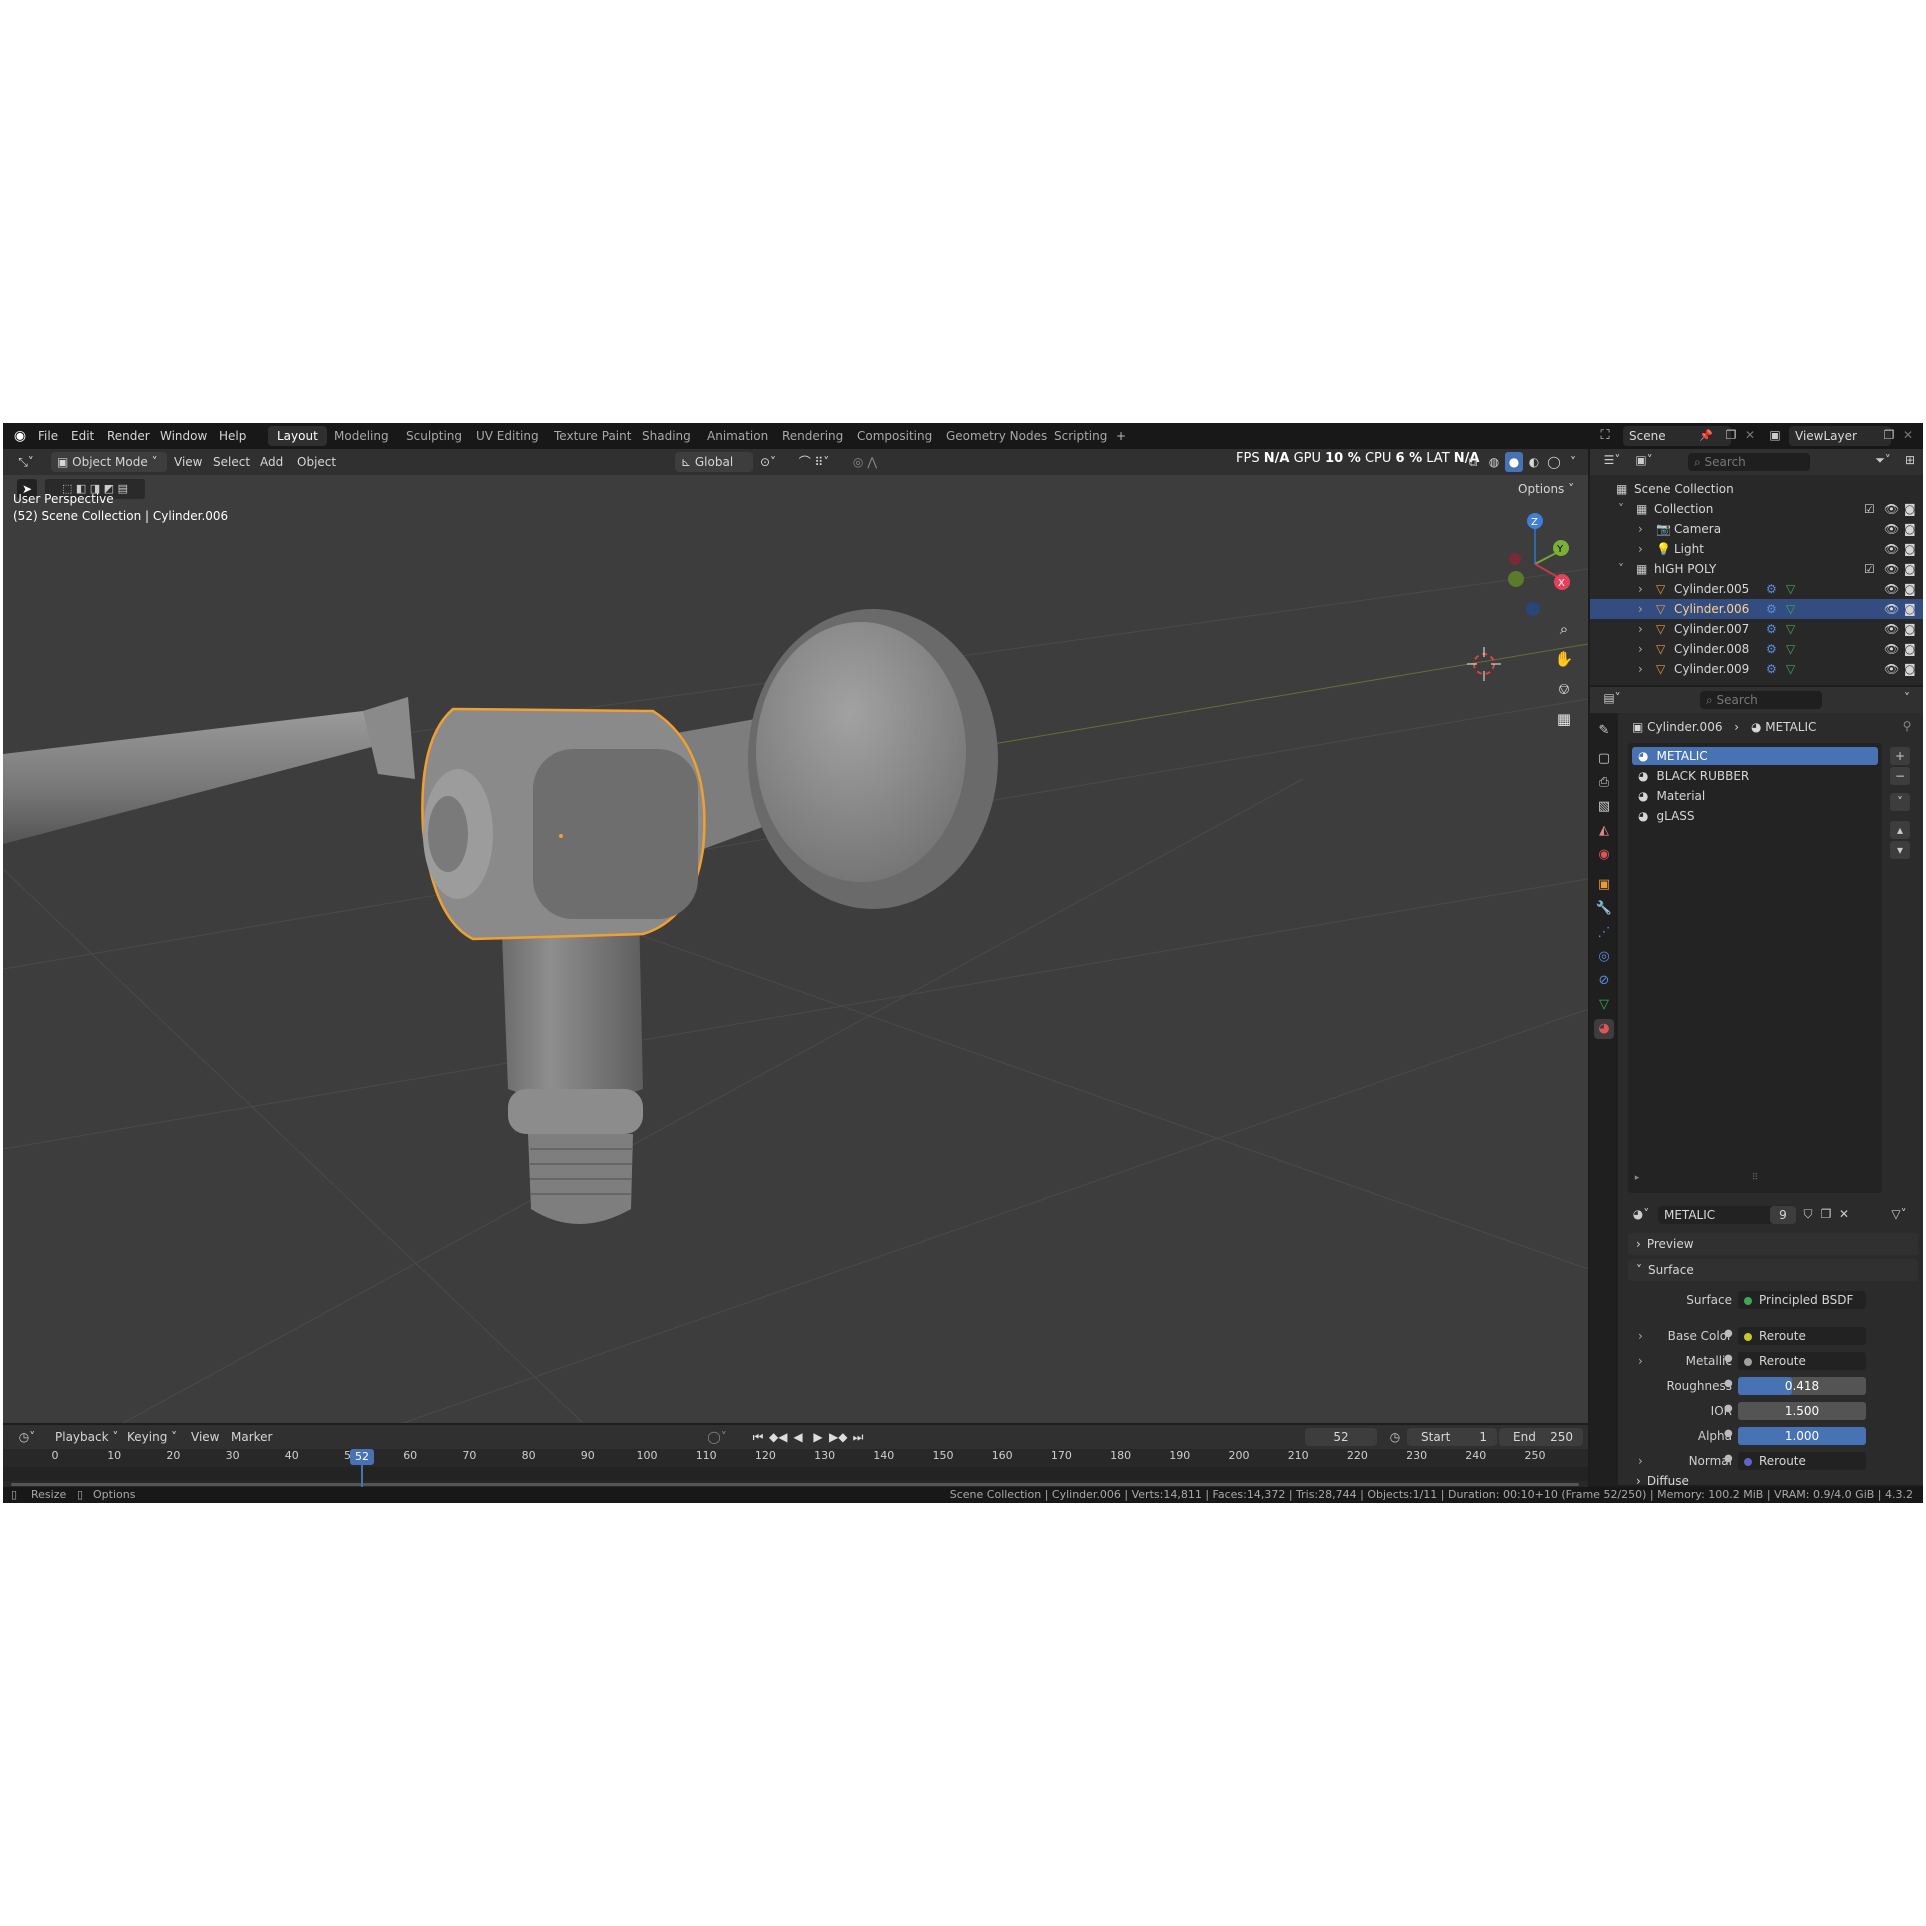  Describe the element at coordinates (1802, 1436) in the screenshot. I see `value-slider: 1.000` at that location.